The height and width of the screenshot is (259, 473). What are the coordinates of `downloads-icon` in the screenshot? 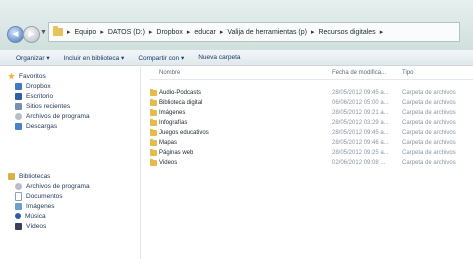 It's located at (18, 126).